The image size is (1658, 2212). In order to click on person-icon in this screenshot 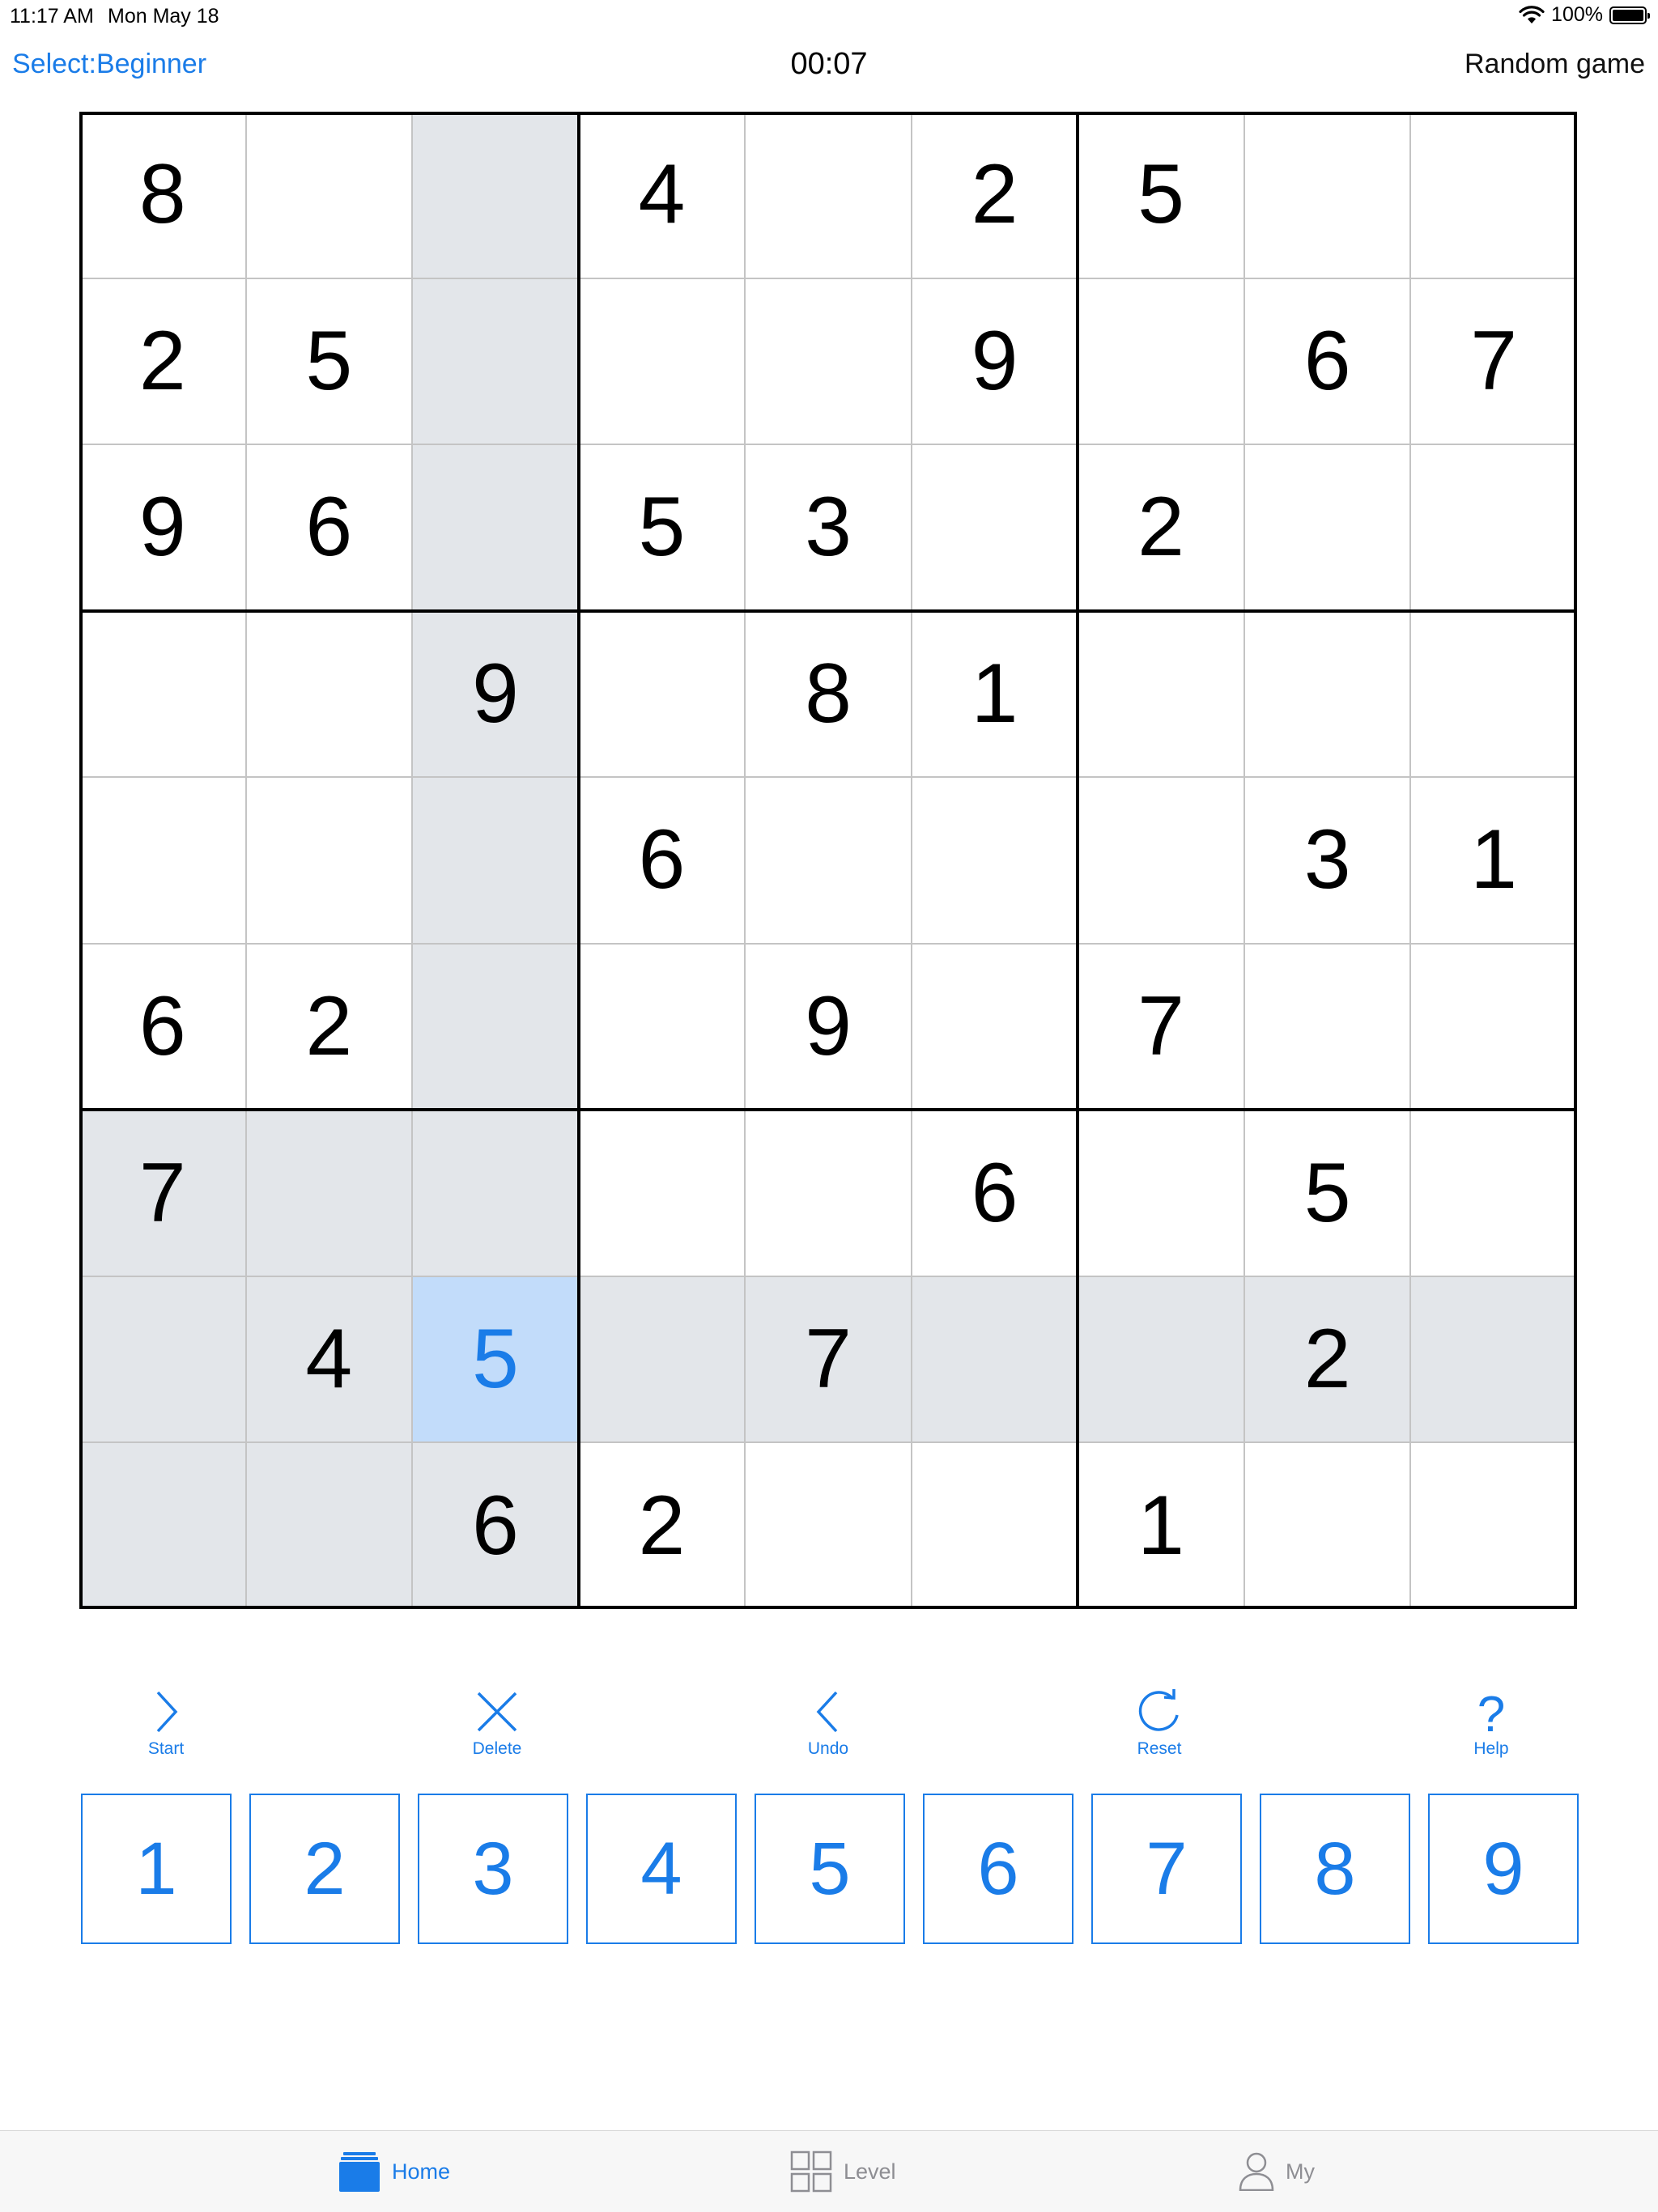, I will do `click(1256, 2171)`.